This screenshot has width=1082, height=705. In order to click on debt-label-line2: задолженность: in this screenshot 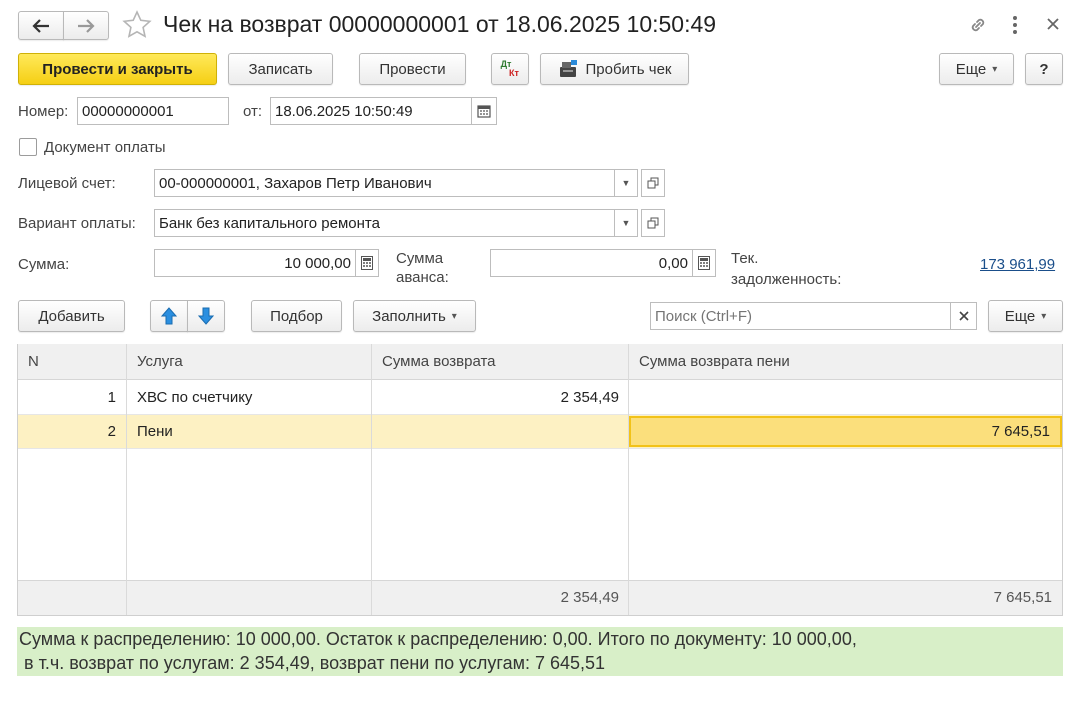, I will do `click(786, 279)`.